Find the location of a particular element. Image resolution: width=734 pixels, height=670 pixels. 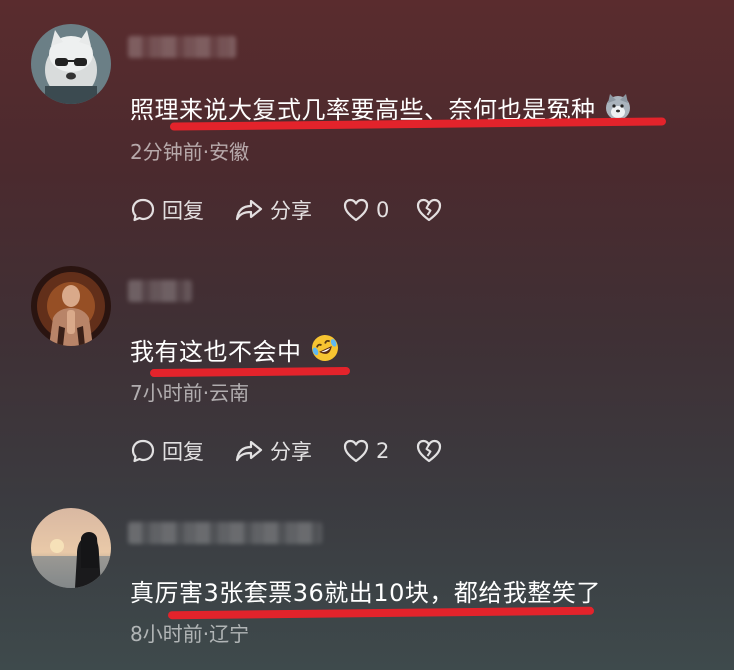

like-button: 2 is located at coordinates (365, 451).